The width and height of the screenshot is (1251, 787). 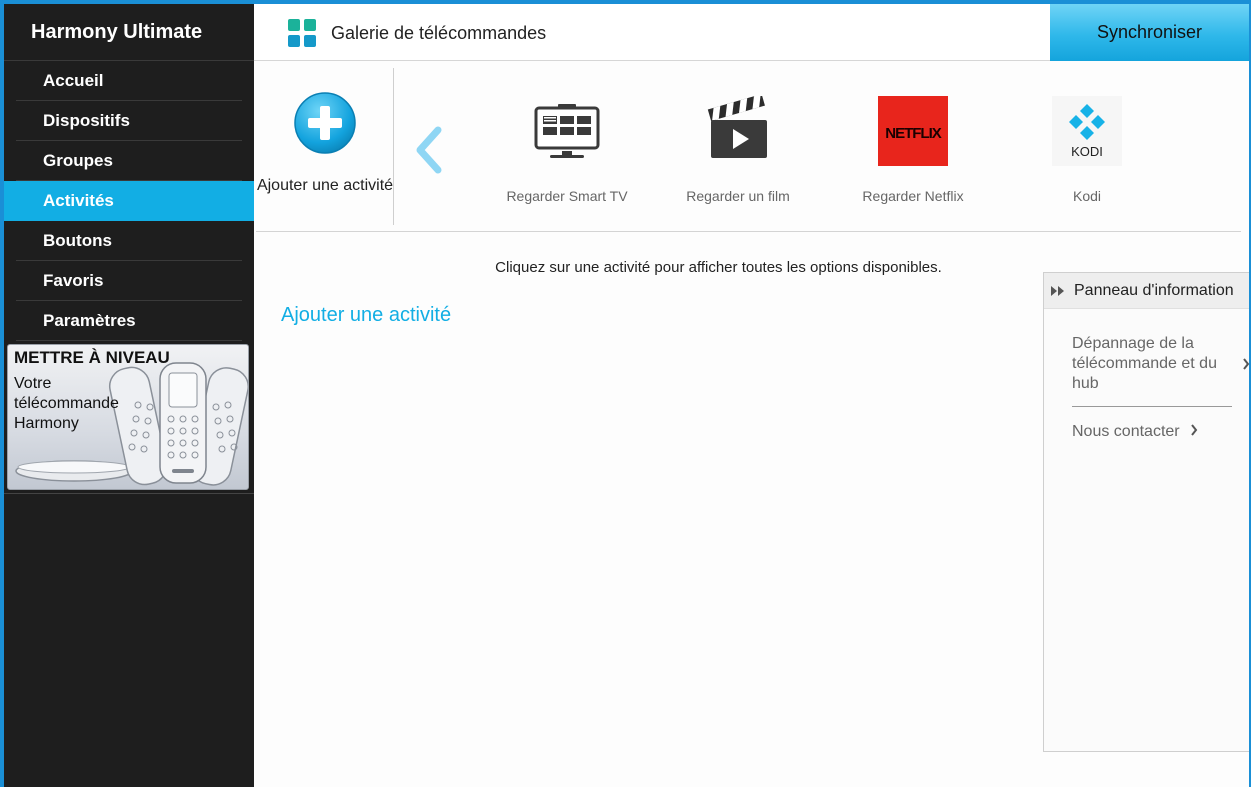 I want to click on svg-text: KODI, so click(x=1087, y=151).